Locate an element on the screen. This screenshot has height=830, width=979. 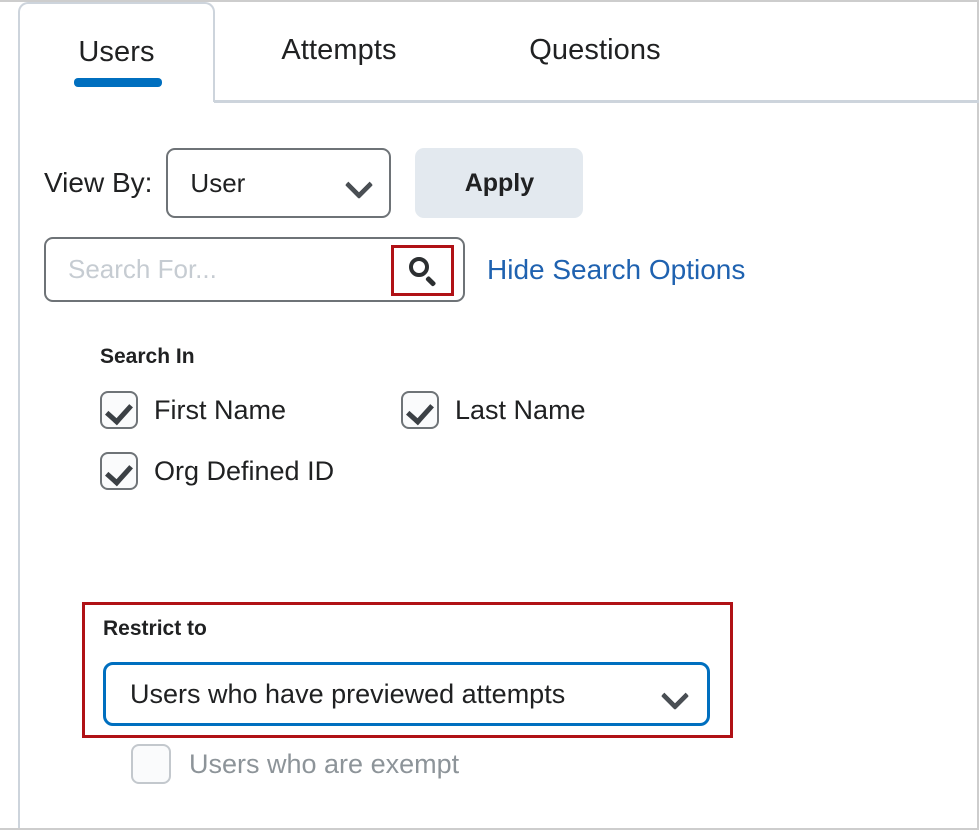
tab-users: Users is located at coordinates (116, 52).